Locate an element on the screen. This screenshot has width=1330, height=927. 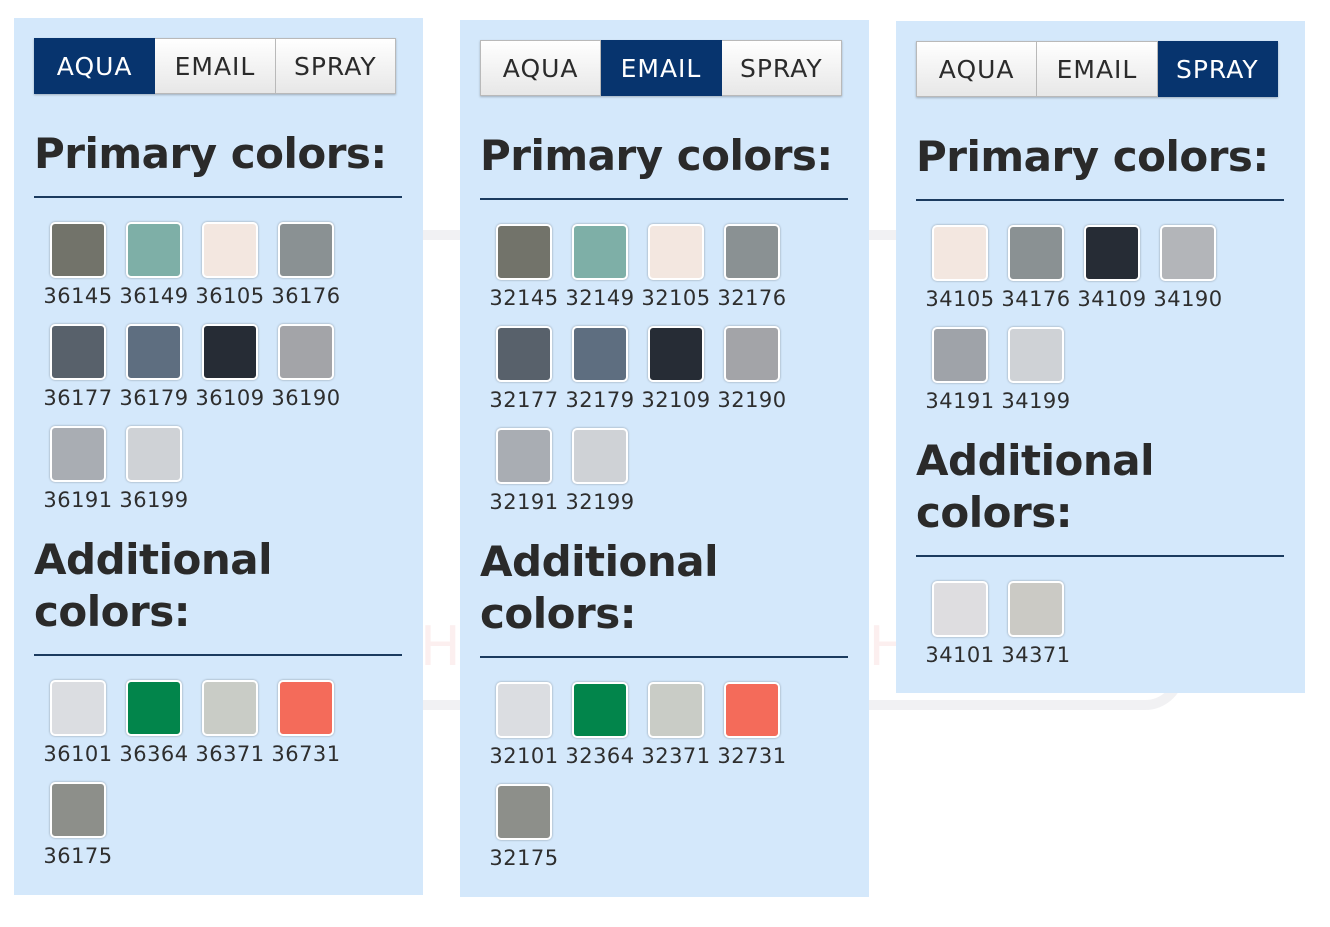
color-swatch: 36371 is located at coordinates (230, 729).